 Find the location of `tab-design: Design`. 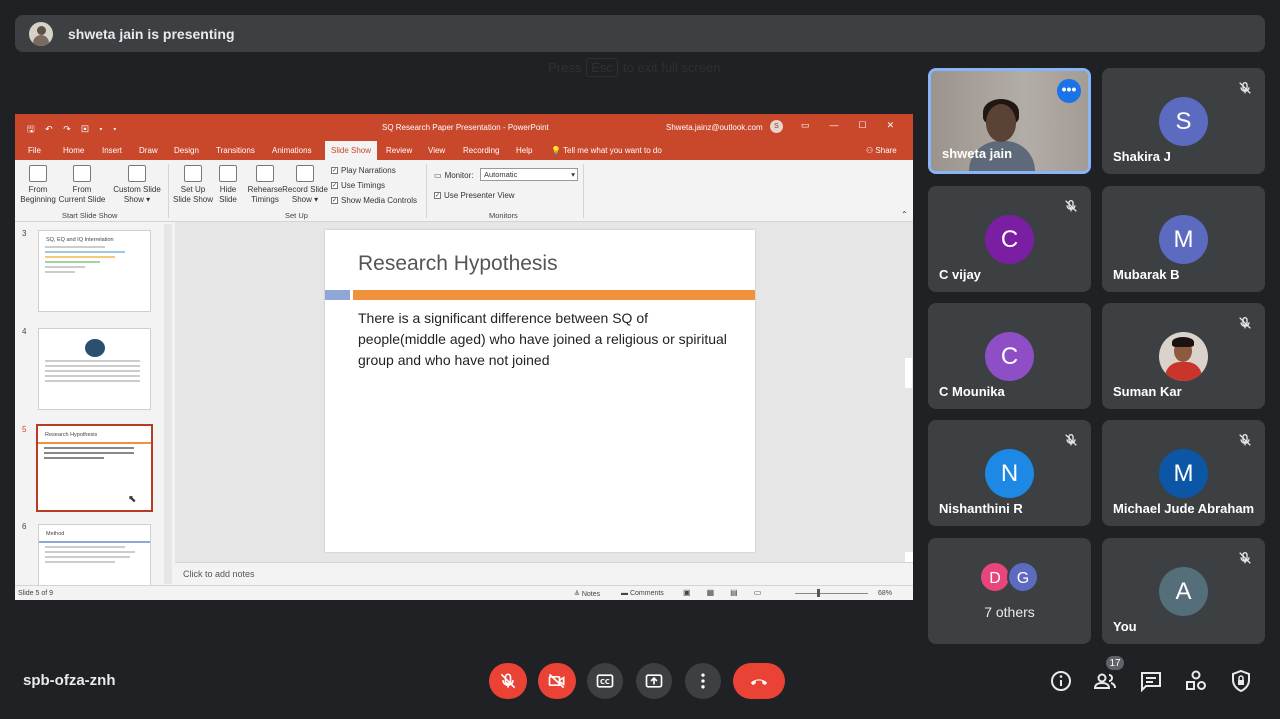

tab-design: Design is located at coordinates (186, 150).